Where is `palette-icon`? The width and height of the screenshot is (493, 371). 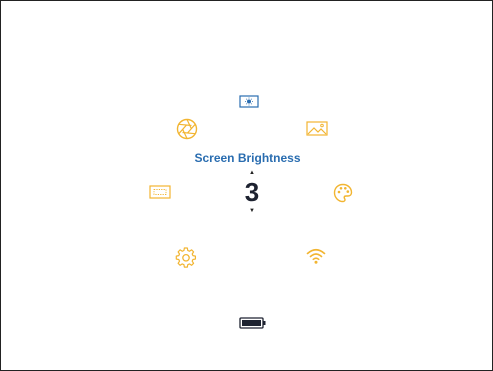 palette-icon is located at coordinates (343, 193).